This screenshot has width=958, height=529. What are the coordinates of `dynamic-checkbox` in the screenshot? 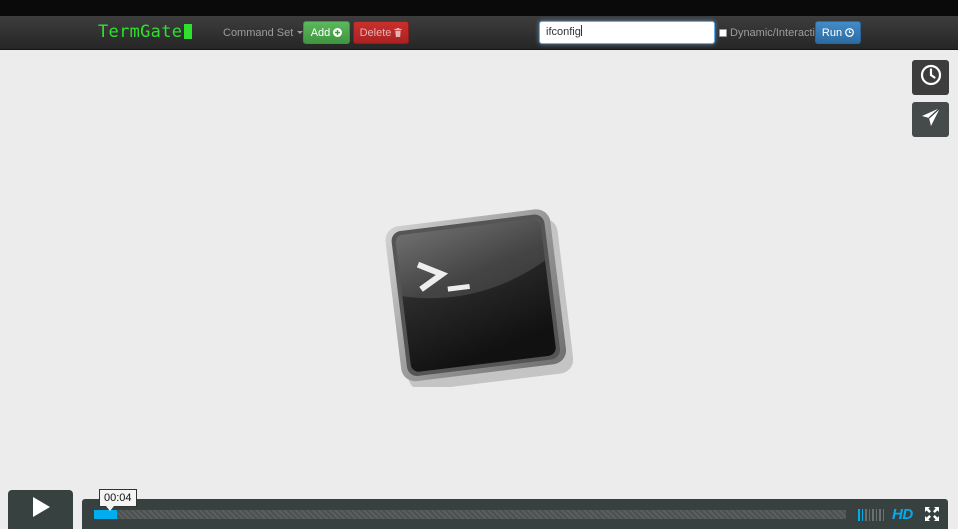 It's located at (723, 33).